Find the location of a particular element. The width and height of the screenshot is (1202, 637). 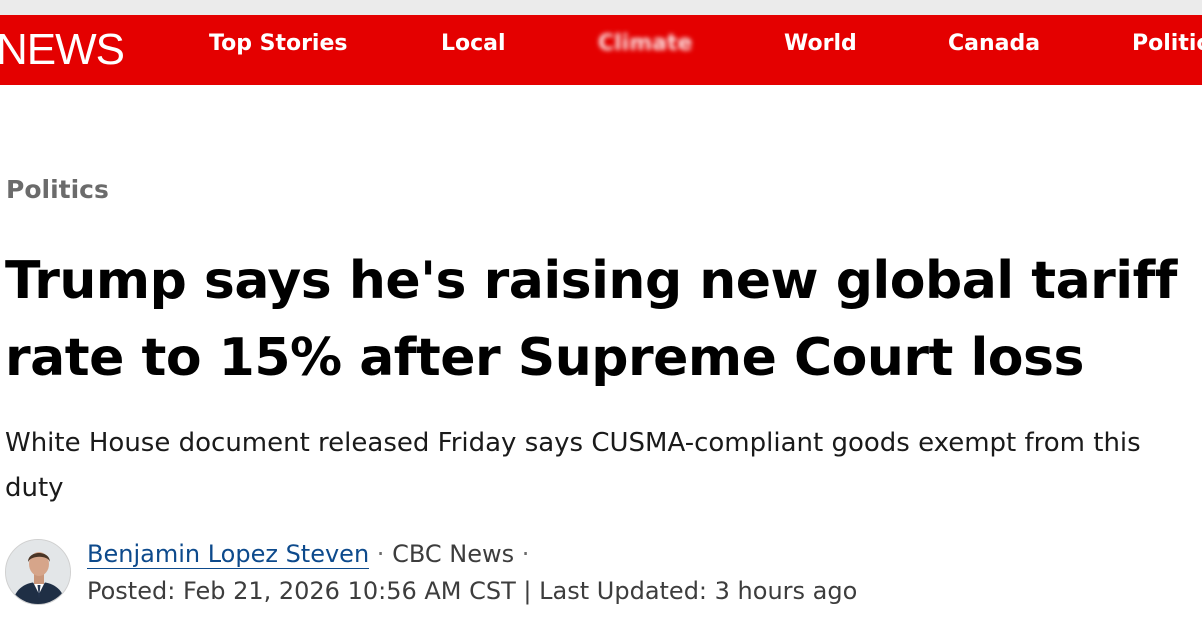

browser-top-strip is located at coordinates (601, 7).